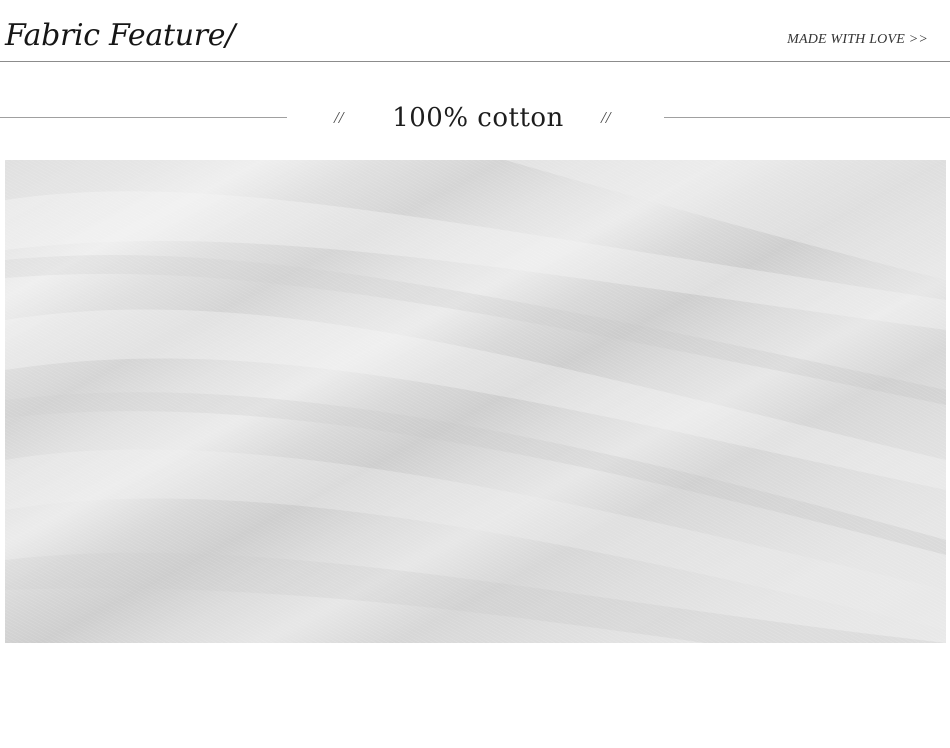 The height and width of the screenshot is (748, 950). I want to click on material-heading: 100% cotton, so click(478, 118).